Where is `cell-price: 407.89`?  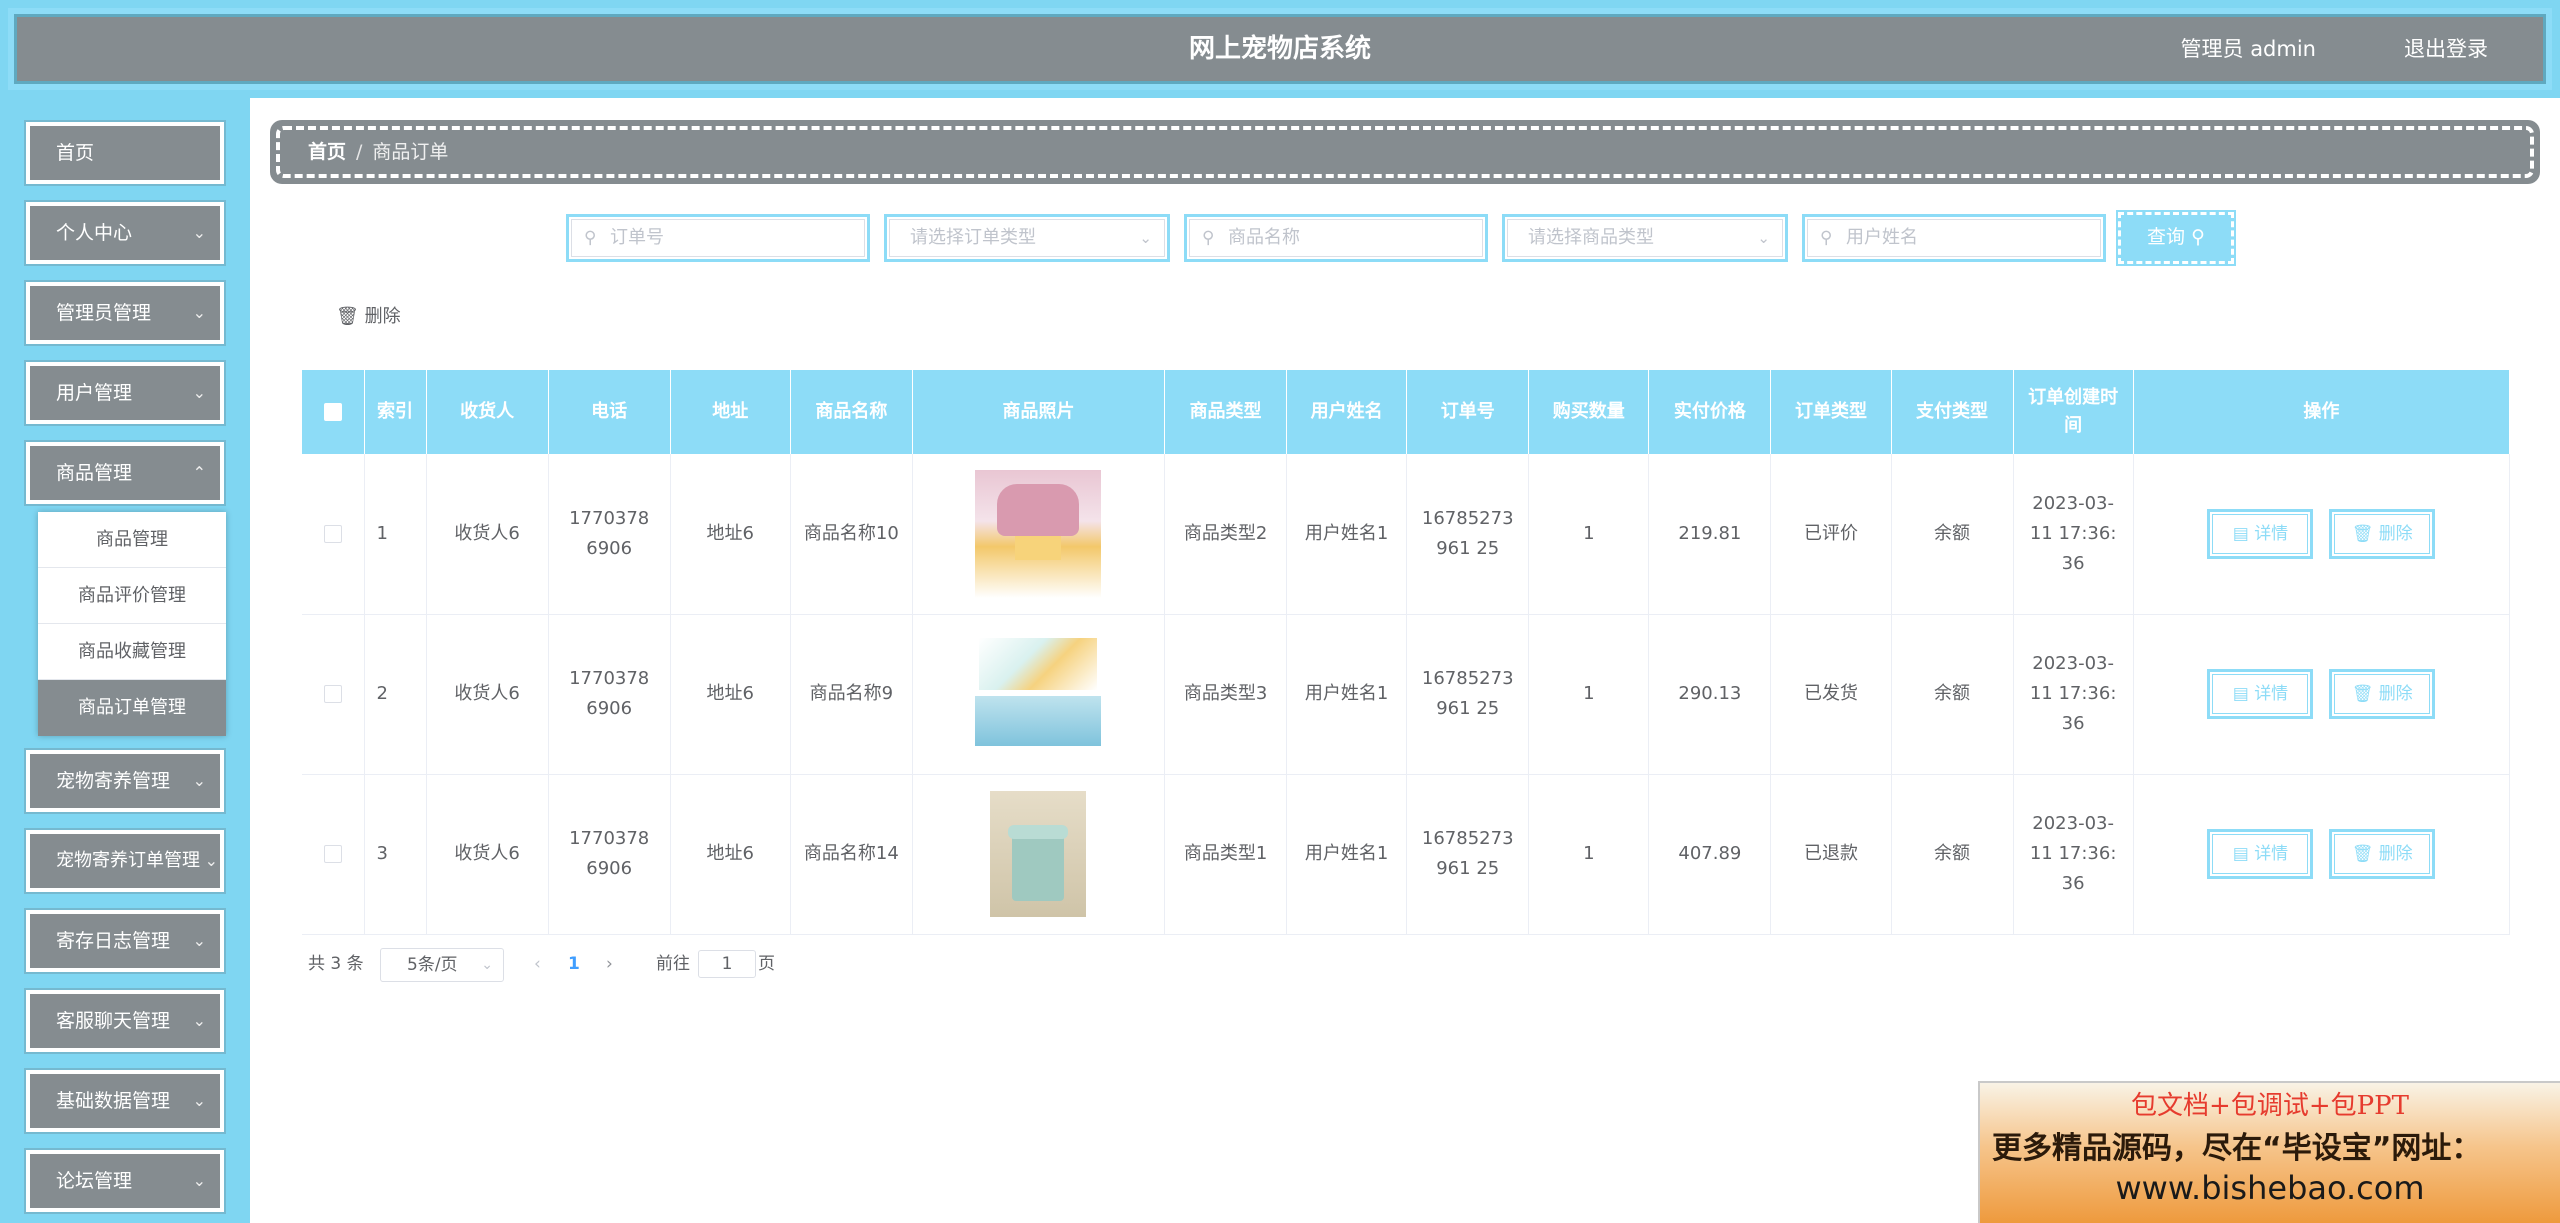
cell-price: 407.89 is located at coordinates (1710, 854).